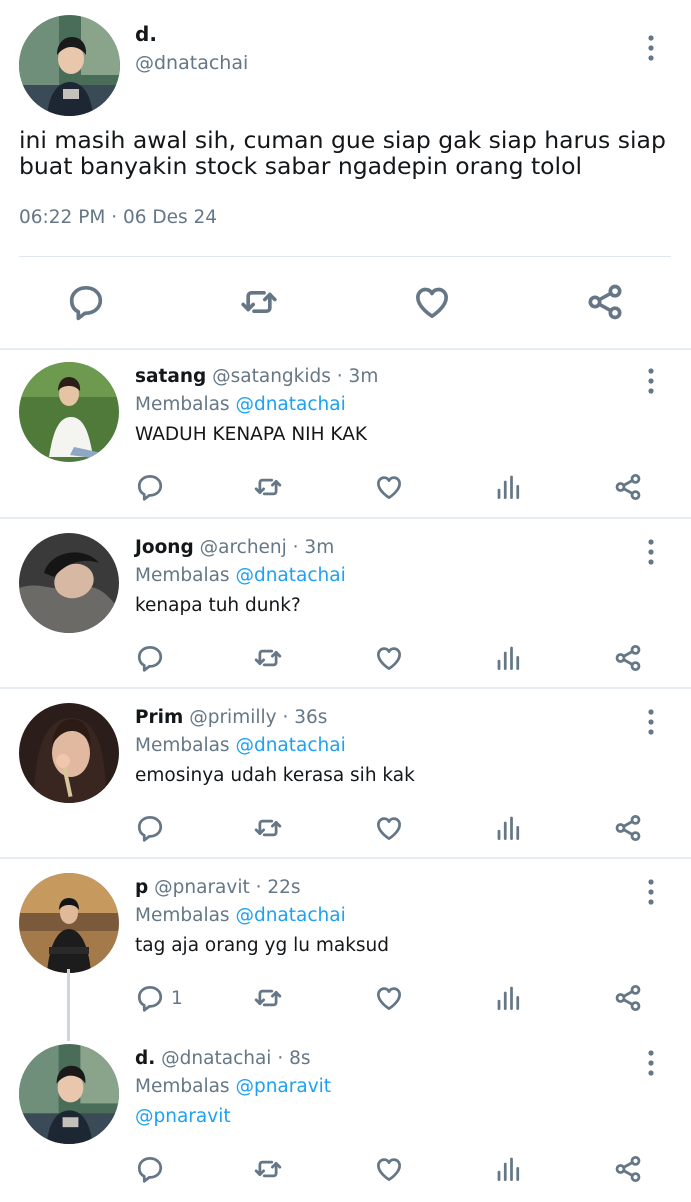 Image resolution: width=691 pixels, height=1202 pixels. What do you see at coordinates (164, 547) in the screenshot?
I see `reply-author-name: Joong` at bounding box center [164, 547].